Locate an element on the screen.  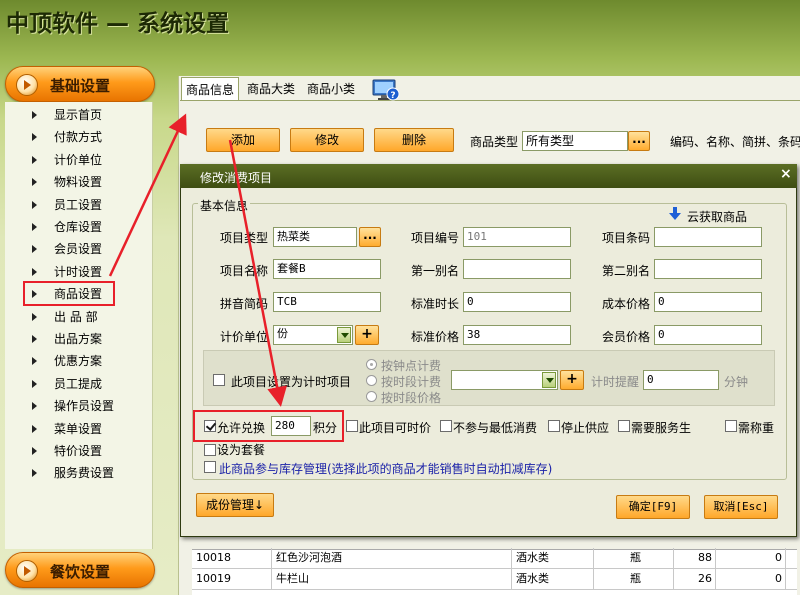
item-type-input: 热菜类 is located at coordinates (315, 237).